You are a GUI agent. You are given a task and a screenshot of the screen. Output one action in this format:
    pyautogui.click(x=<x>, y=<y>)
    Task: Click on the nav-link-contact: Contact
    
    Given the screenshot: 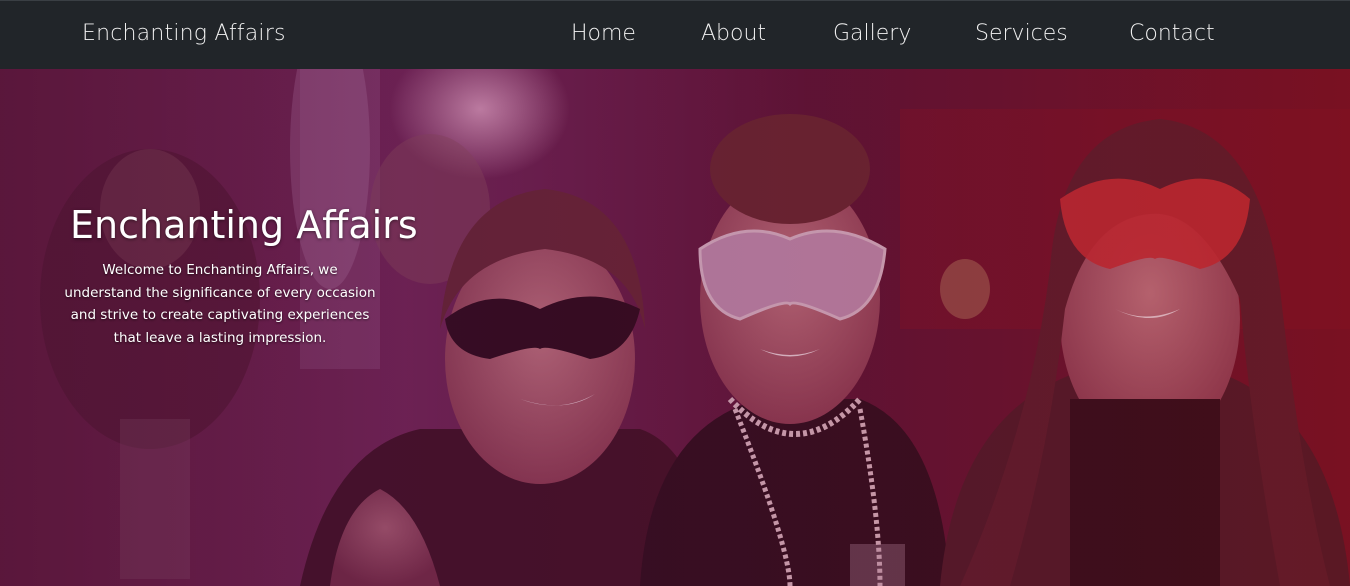 What is the action you would take?
    pyautogui.click(x=1172, y=33)
    